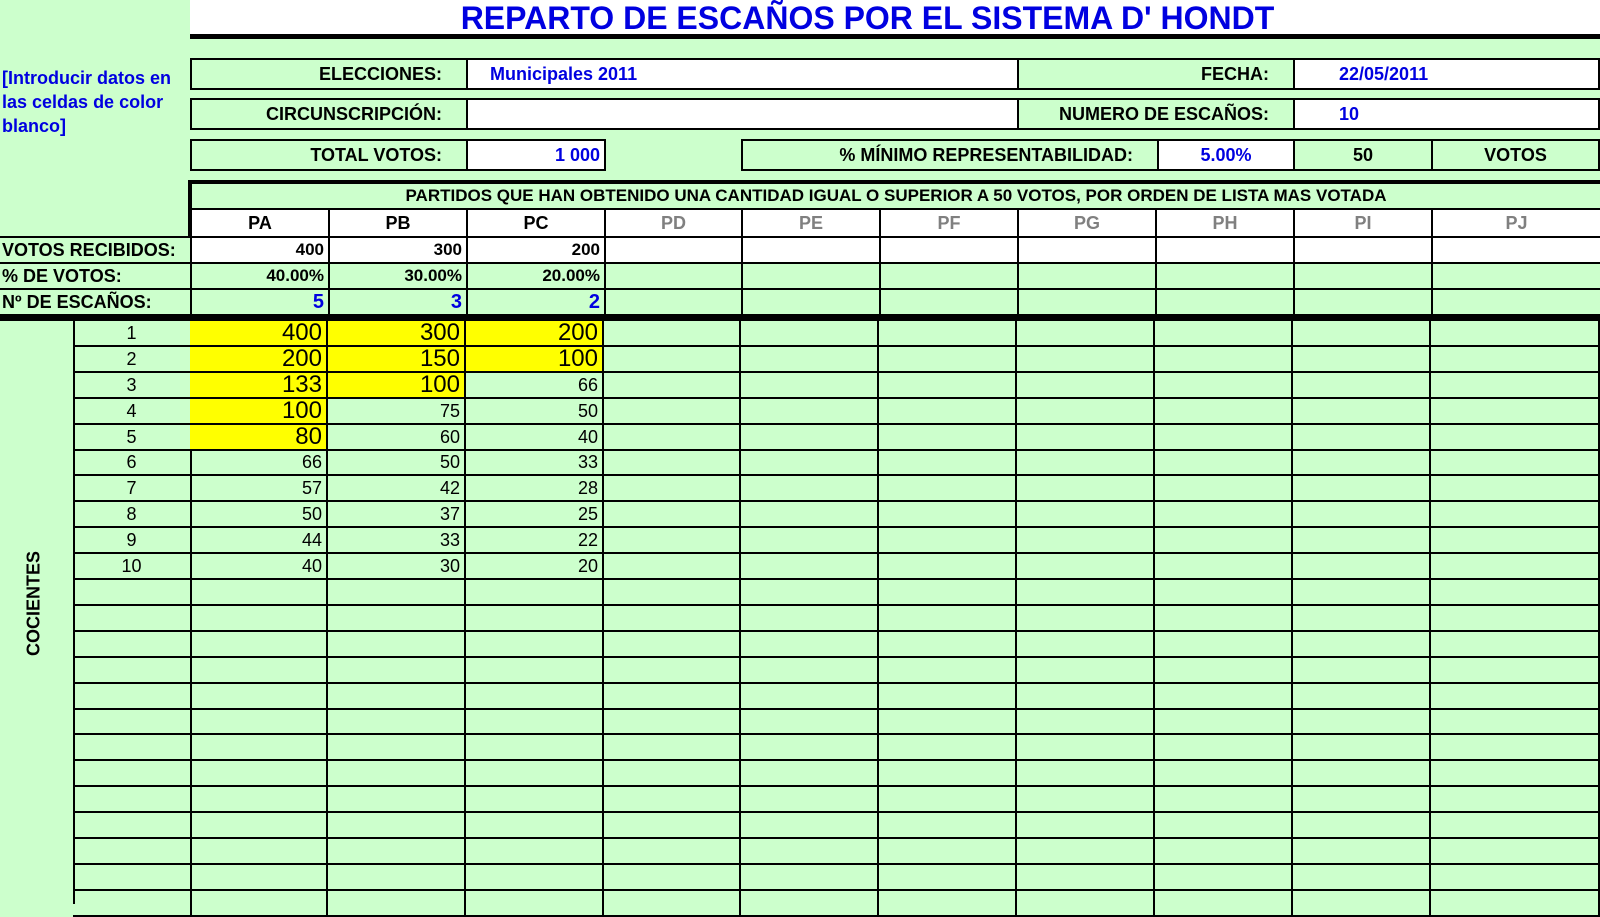  What do you see at coordinates (397, 334) in the screenshot?
I see `quotient-cell: 300` at bounding box center [397, 334].